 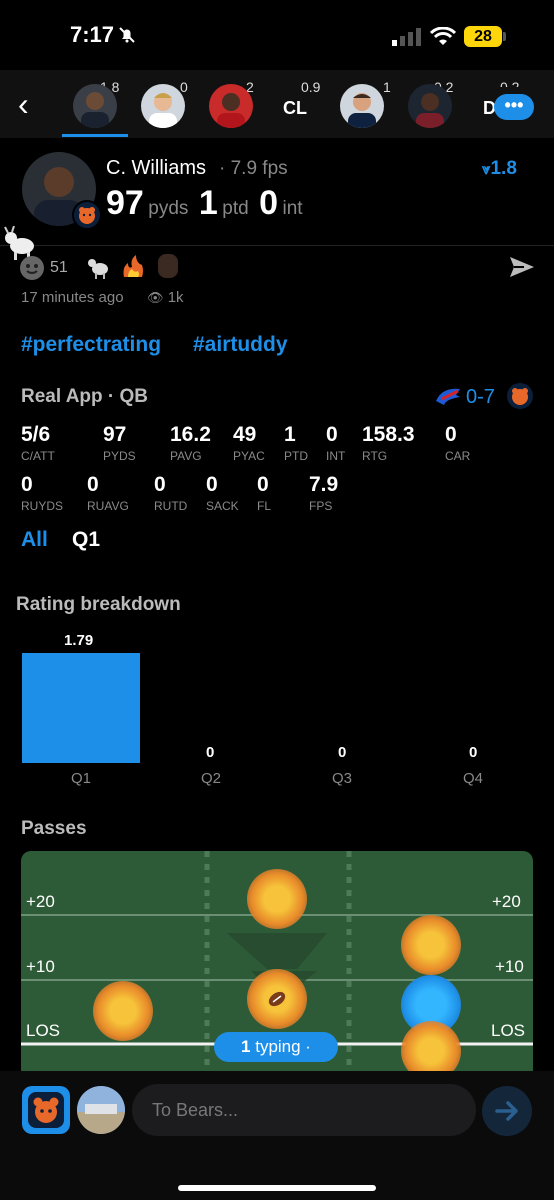 I want to click on stat-label: PYDS, so click(x=119, y=456).